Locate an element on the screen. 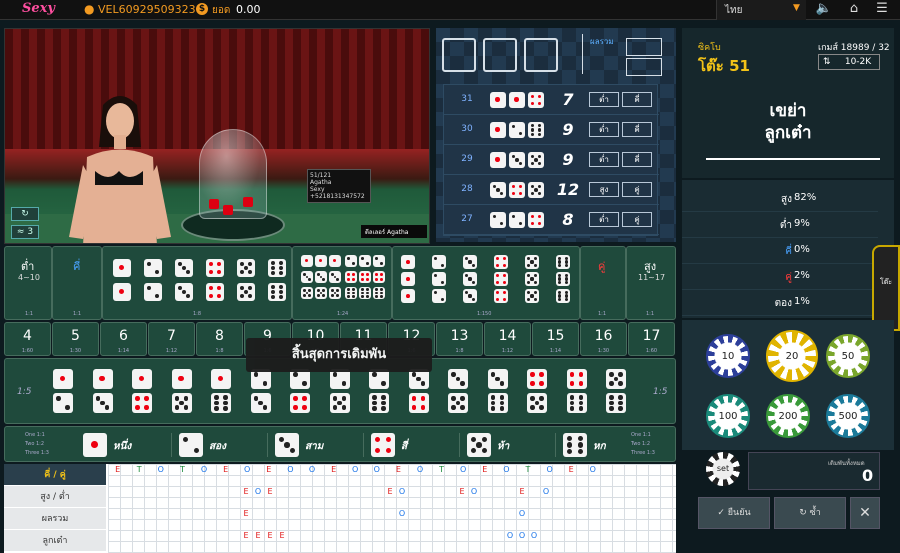 This screenshot has width=900, height=553. bet-high: สูง 11~17 1:1 is located at coordinates (651, 283).